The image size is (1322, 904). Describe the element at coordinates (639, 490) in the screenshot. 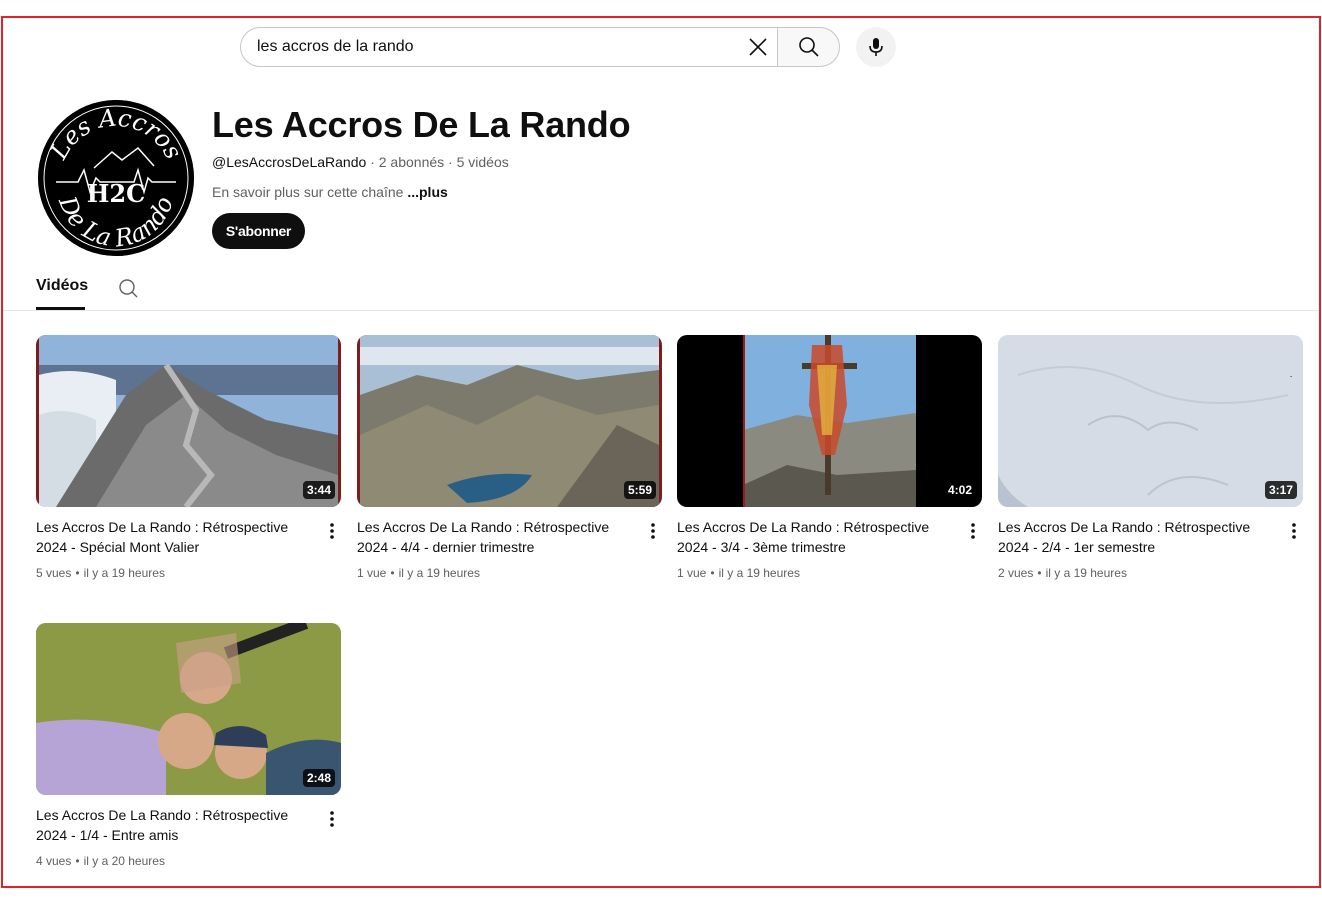

I see `video-duration: 5:59` at that location.